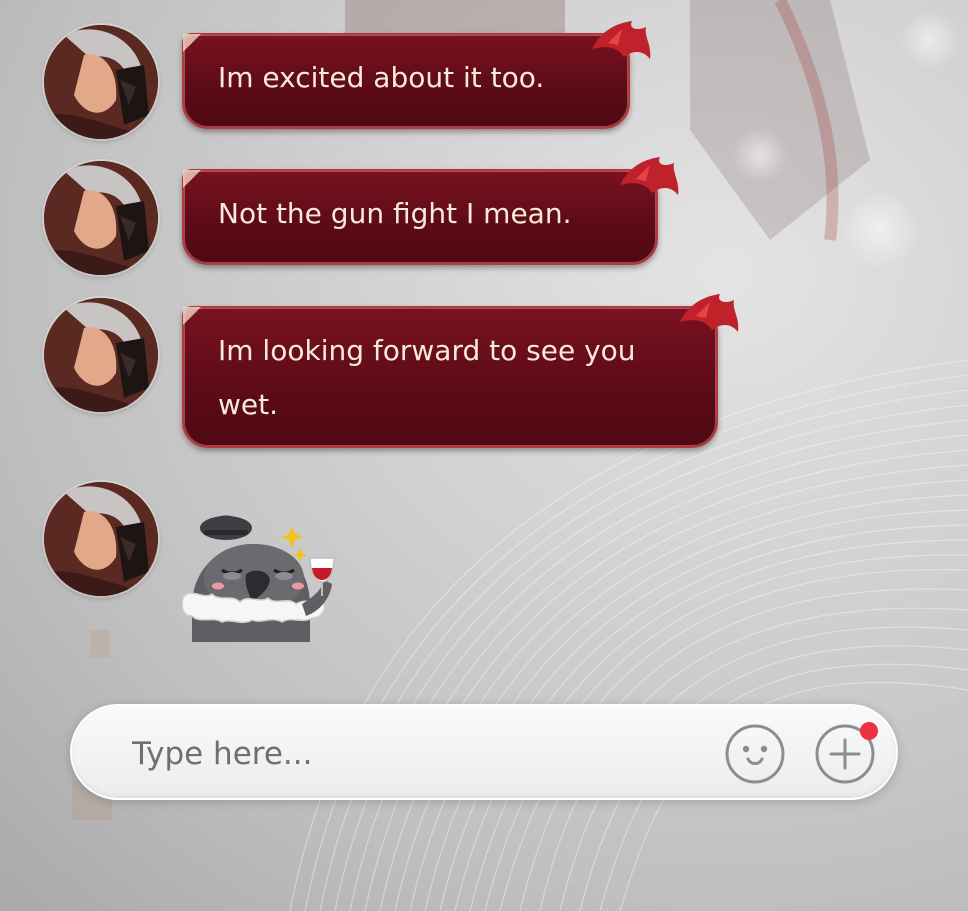 This screenshot has width=968, height=911. What do you see at coordinates (755, 754) in the screenshot?
I see `smiley-face-icon` at bounding box center [755, 754].